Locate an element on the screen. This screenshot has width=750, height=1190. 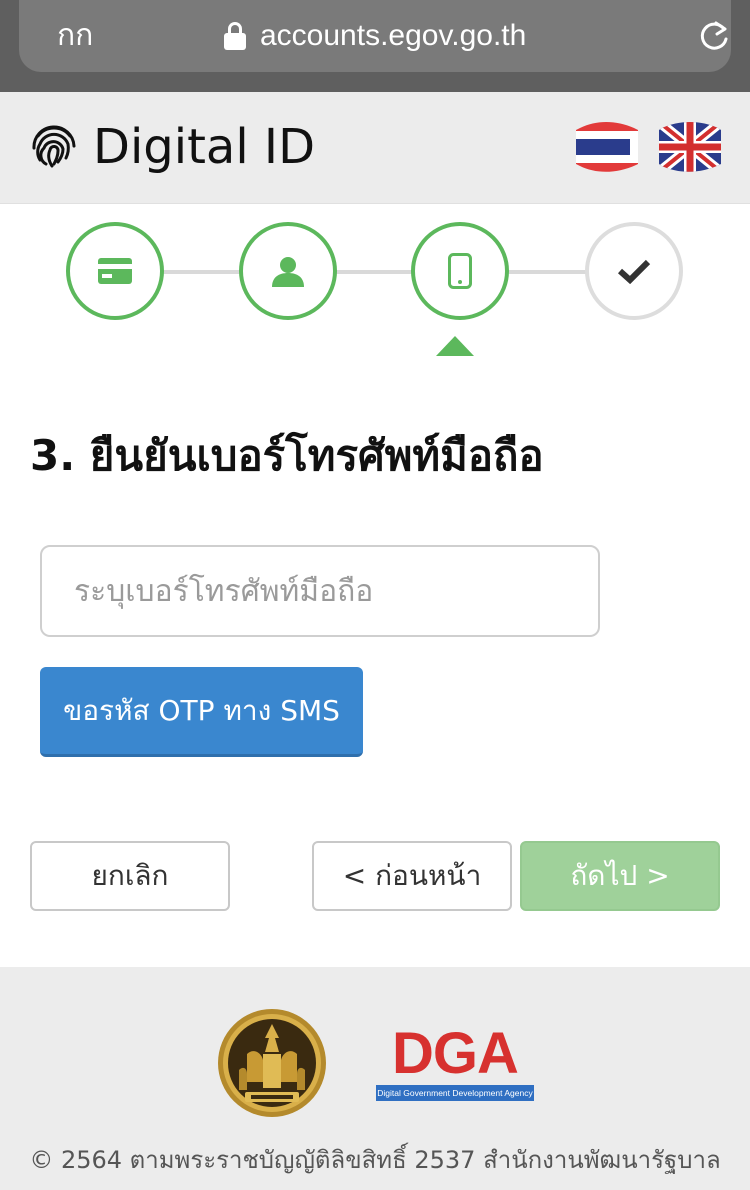
fingerprint-icon is located at coordinates (54, 146).